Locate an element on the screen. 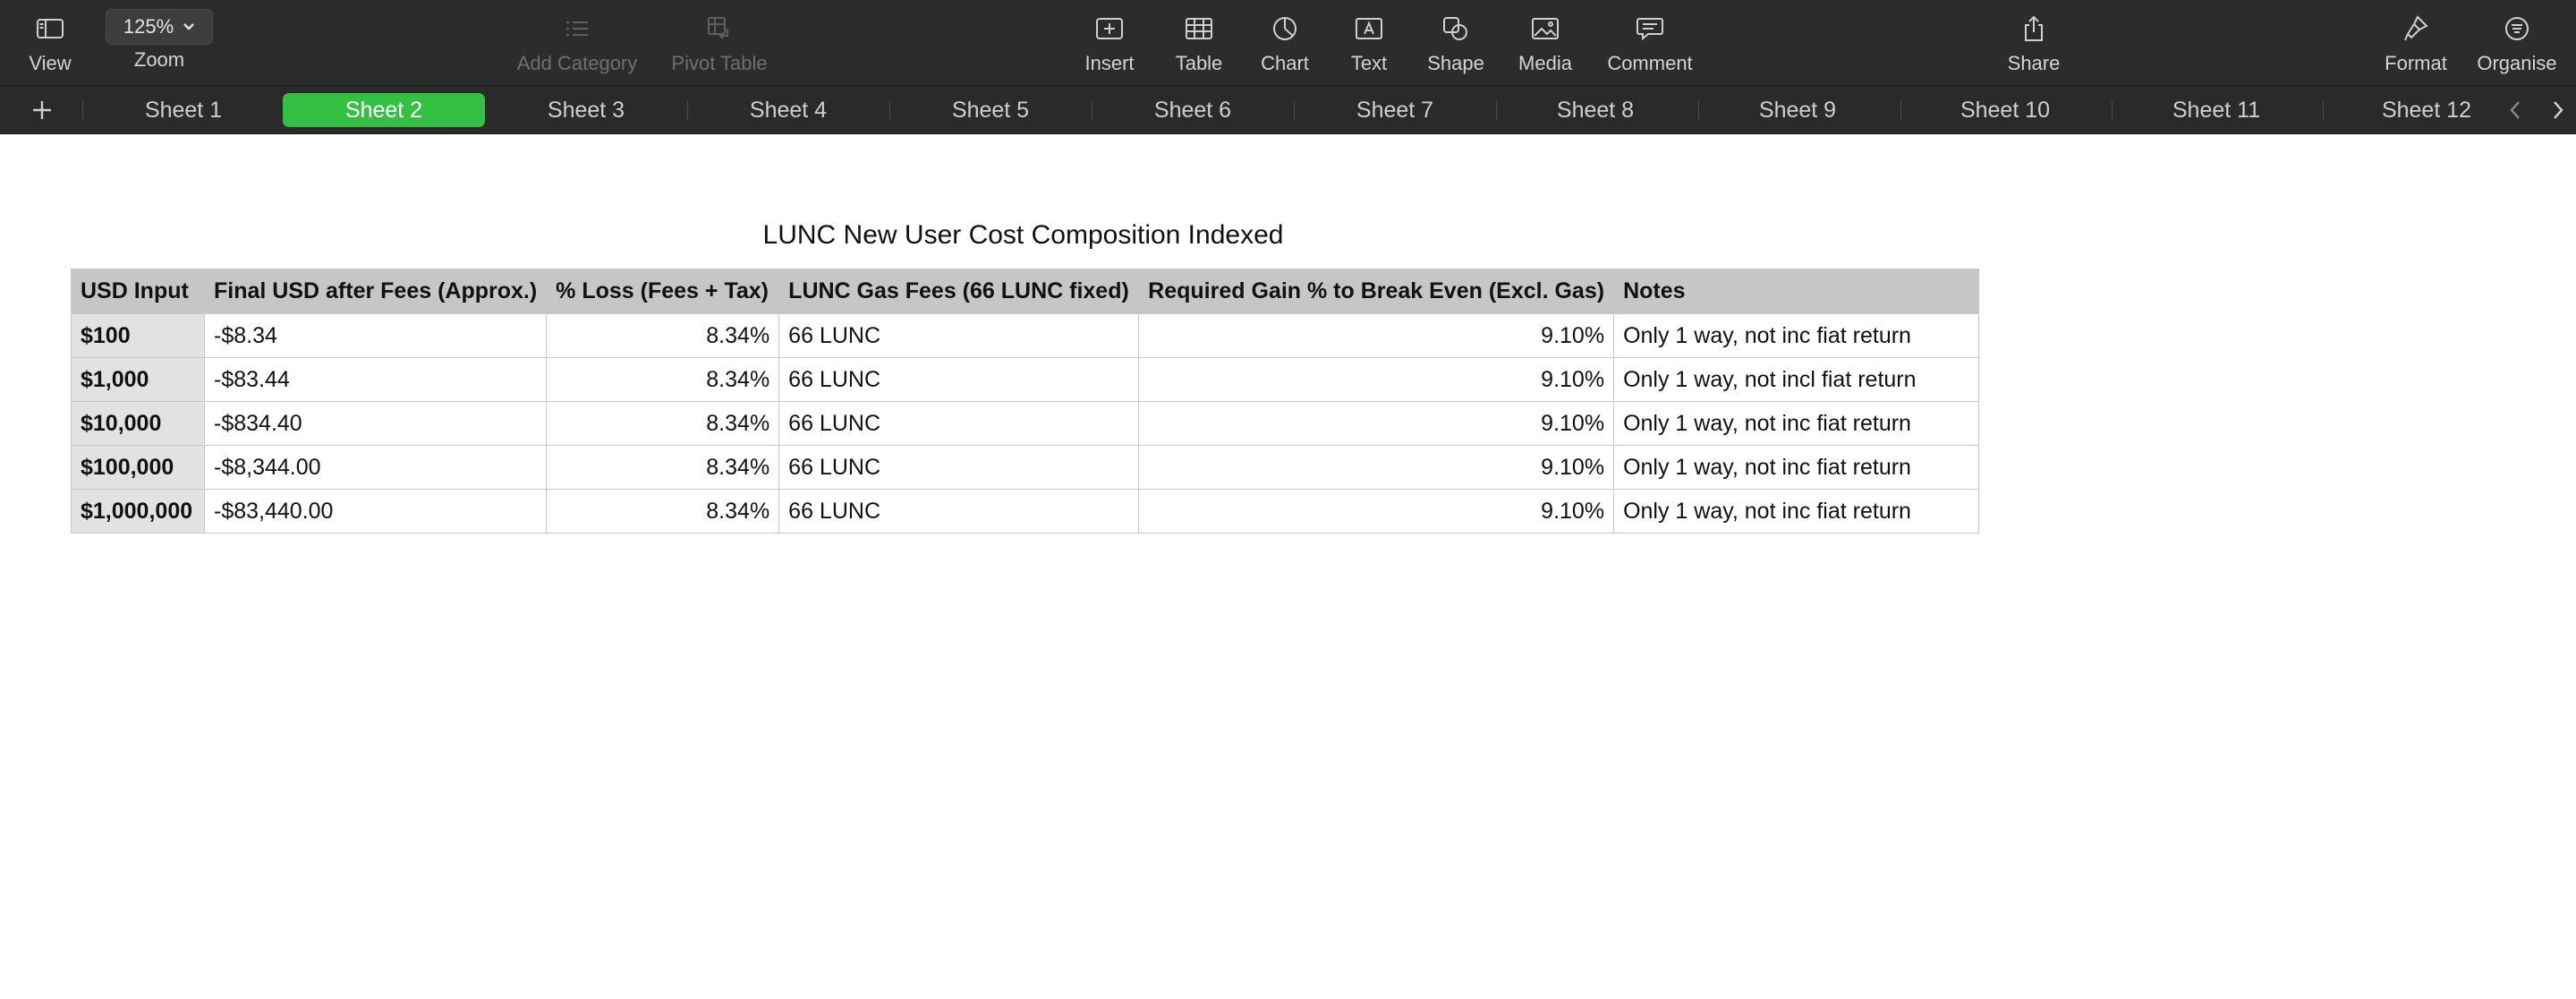  sidebar-icon is located at coordinates (50, 29).